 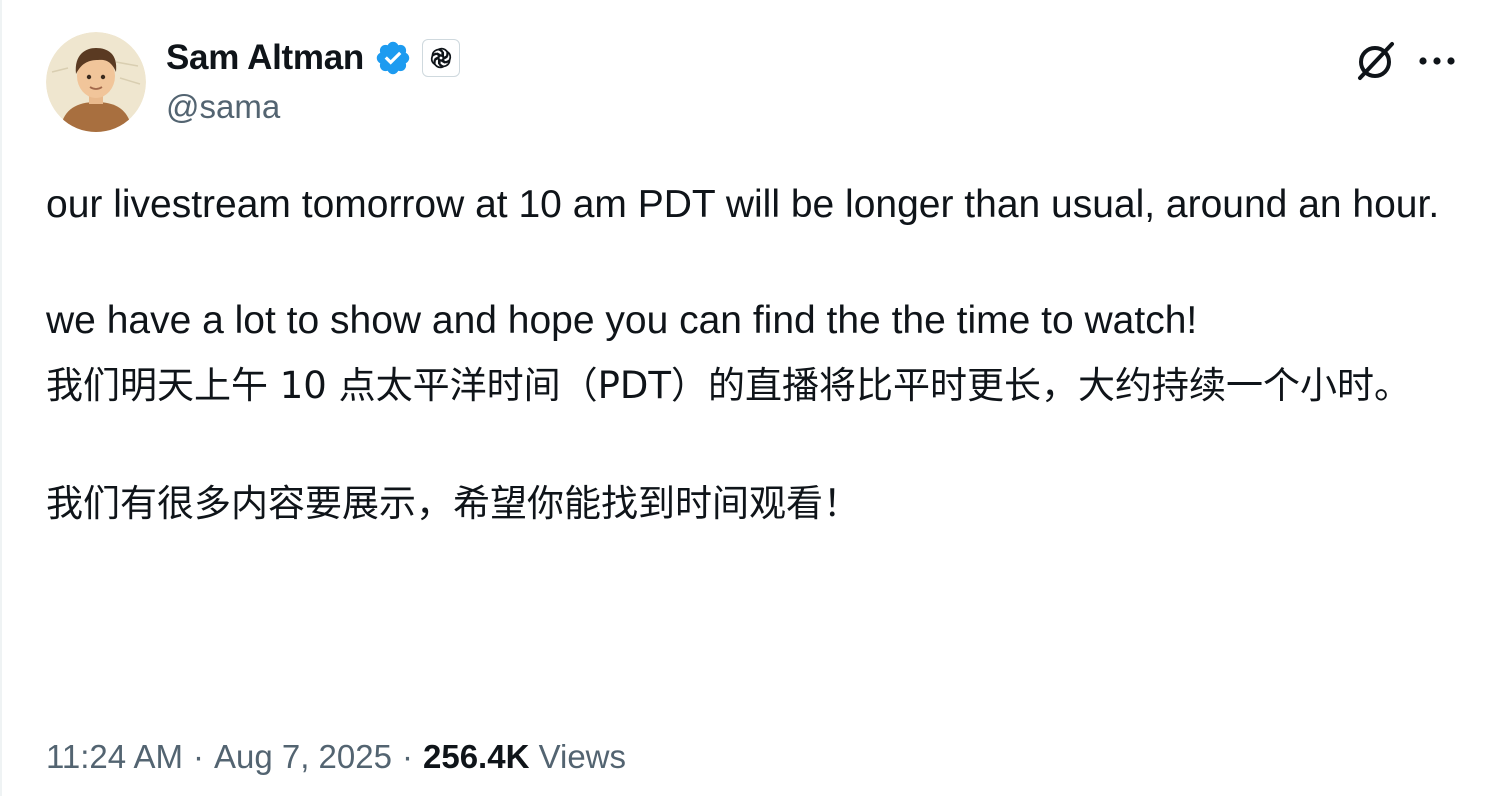 What do you see at coordinates (313, 107) in the screenshot?
I see `author-handle: @sama` at bounding box center [313, 107].